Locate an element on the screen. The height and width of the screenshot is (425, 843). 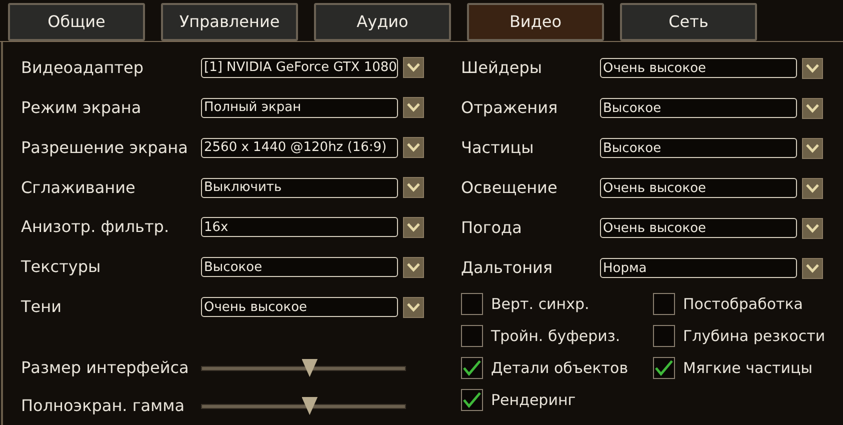
checkbox-label: Глубина резкости is located at coordinates (754, 336).